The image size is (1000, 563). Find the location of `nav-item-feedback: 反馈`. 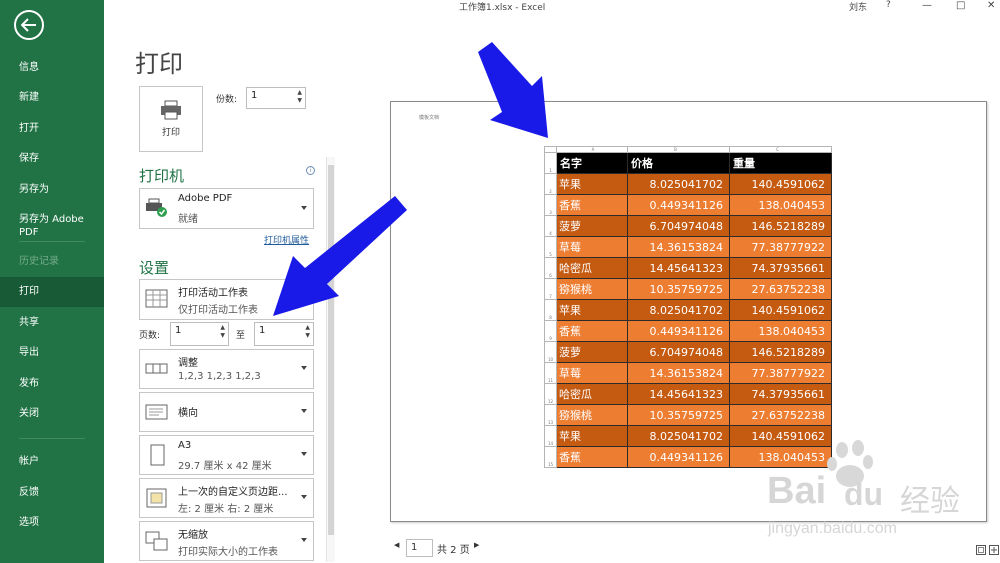

nav-item-feedback: 反馈 is located at coordinates (52, 492).